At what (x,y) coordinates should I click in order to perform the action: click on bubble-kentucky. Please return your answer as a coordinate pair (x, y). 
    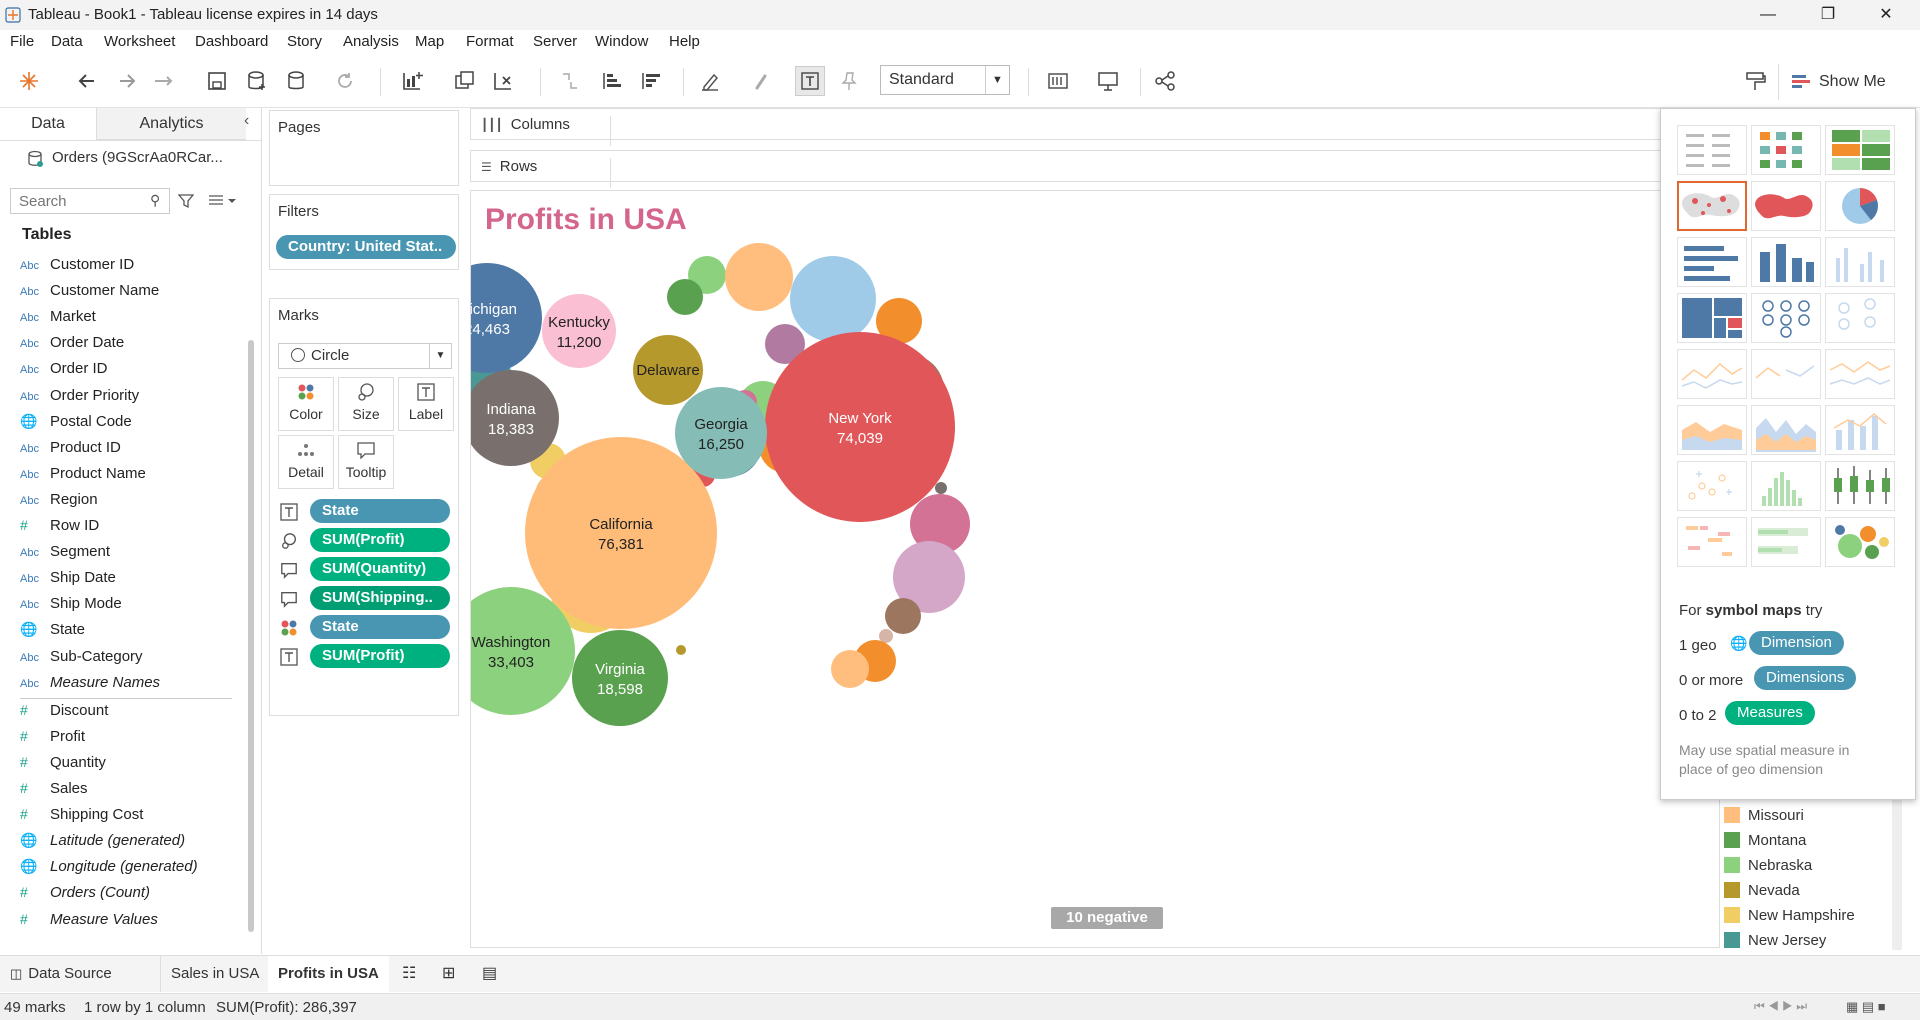
    Looking at the image, I should click on (579, 331).